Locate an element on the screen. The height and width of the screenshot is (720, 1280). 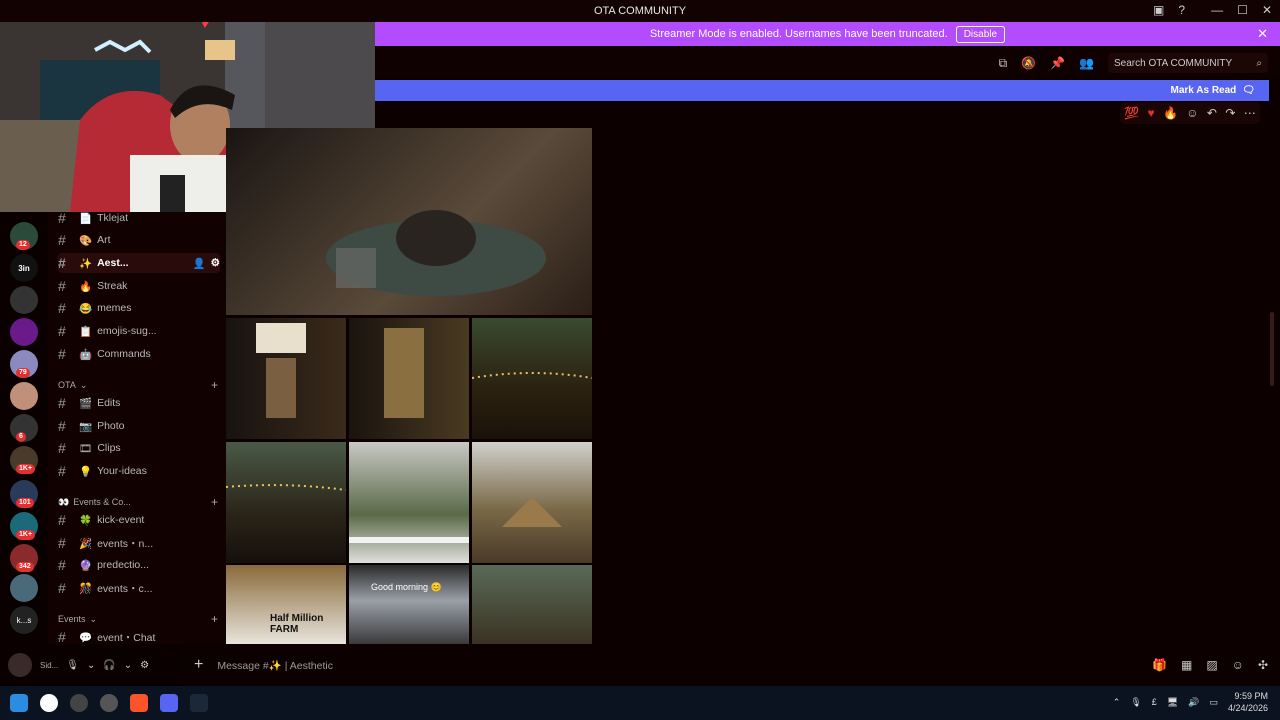
steam-icon is located at coordinates (199, 703).